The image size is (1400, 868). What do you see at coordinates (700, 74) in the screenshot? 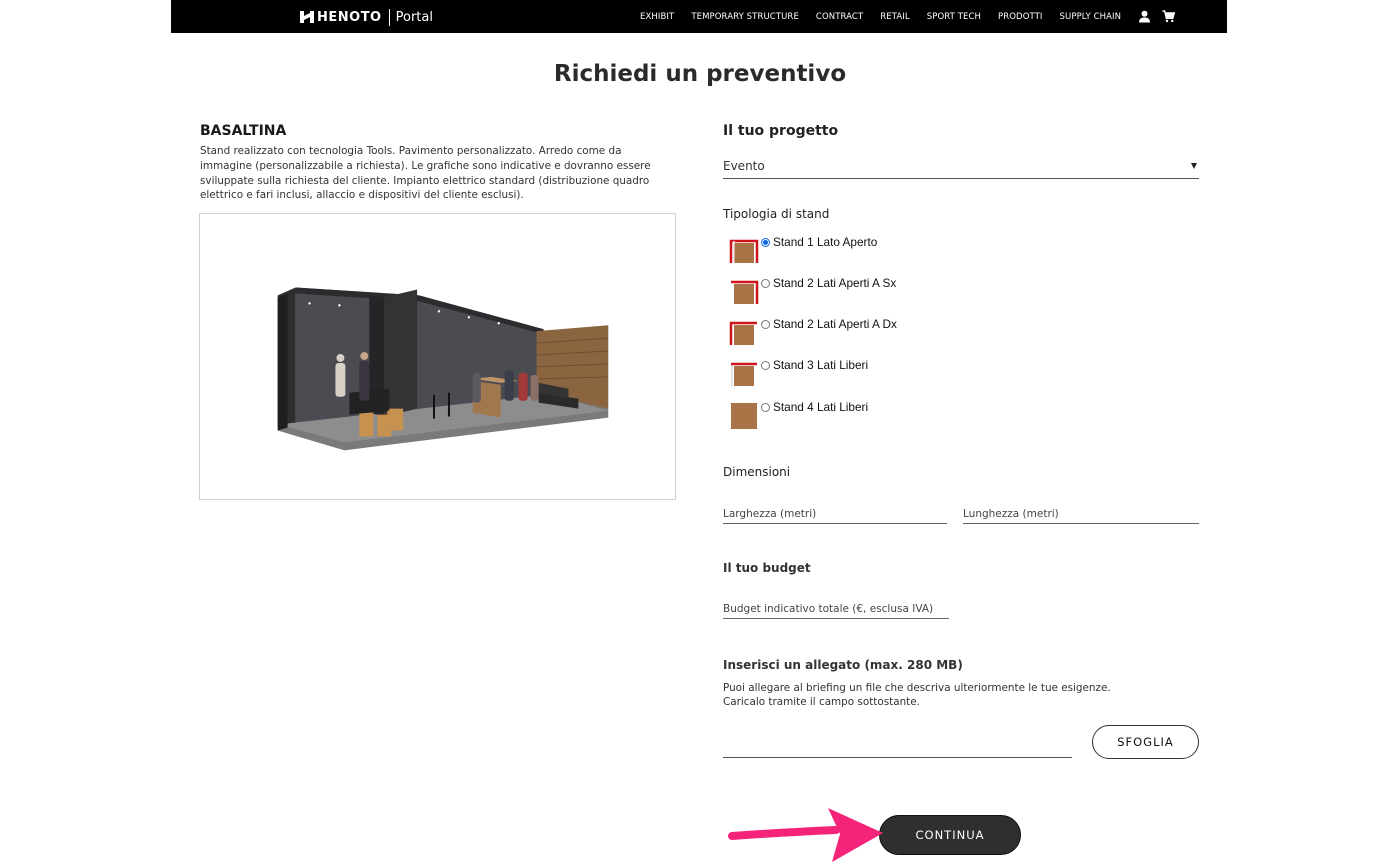
I see `page-title: Richiedi un preventivo` at bounding box center [700, 74].